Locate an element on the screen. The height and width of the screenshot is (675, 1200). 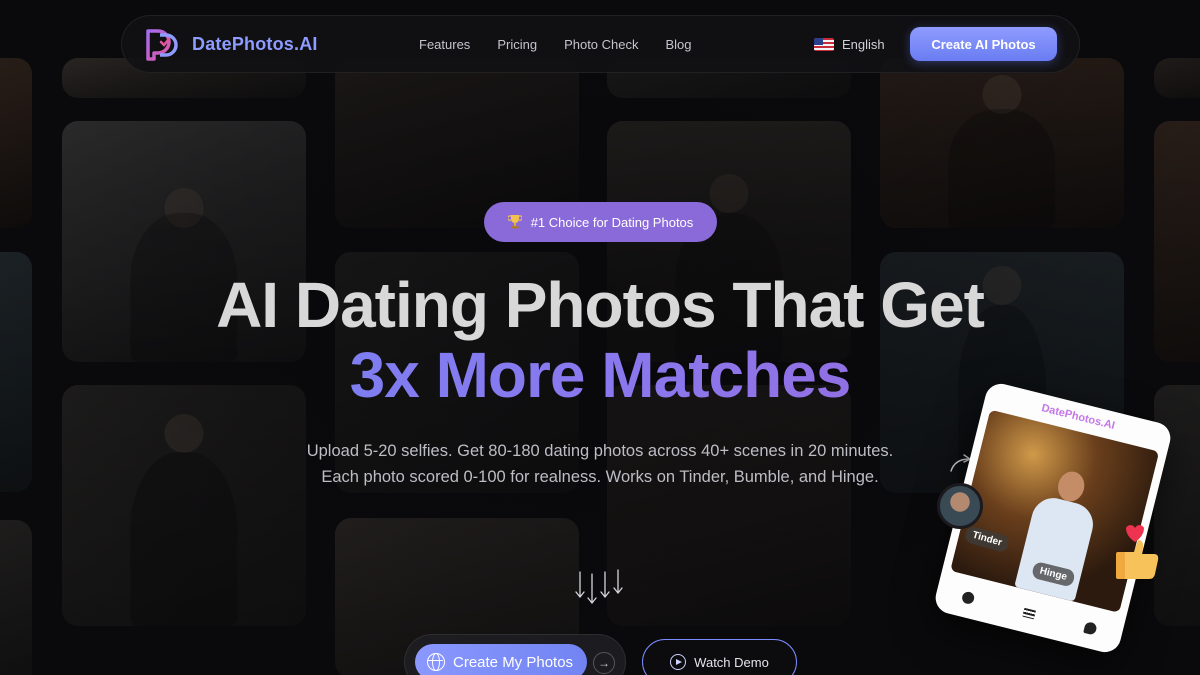
scroll-down-arrows-icon is located at coordinates (600, 588).